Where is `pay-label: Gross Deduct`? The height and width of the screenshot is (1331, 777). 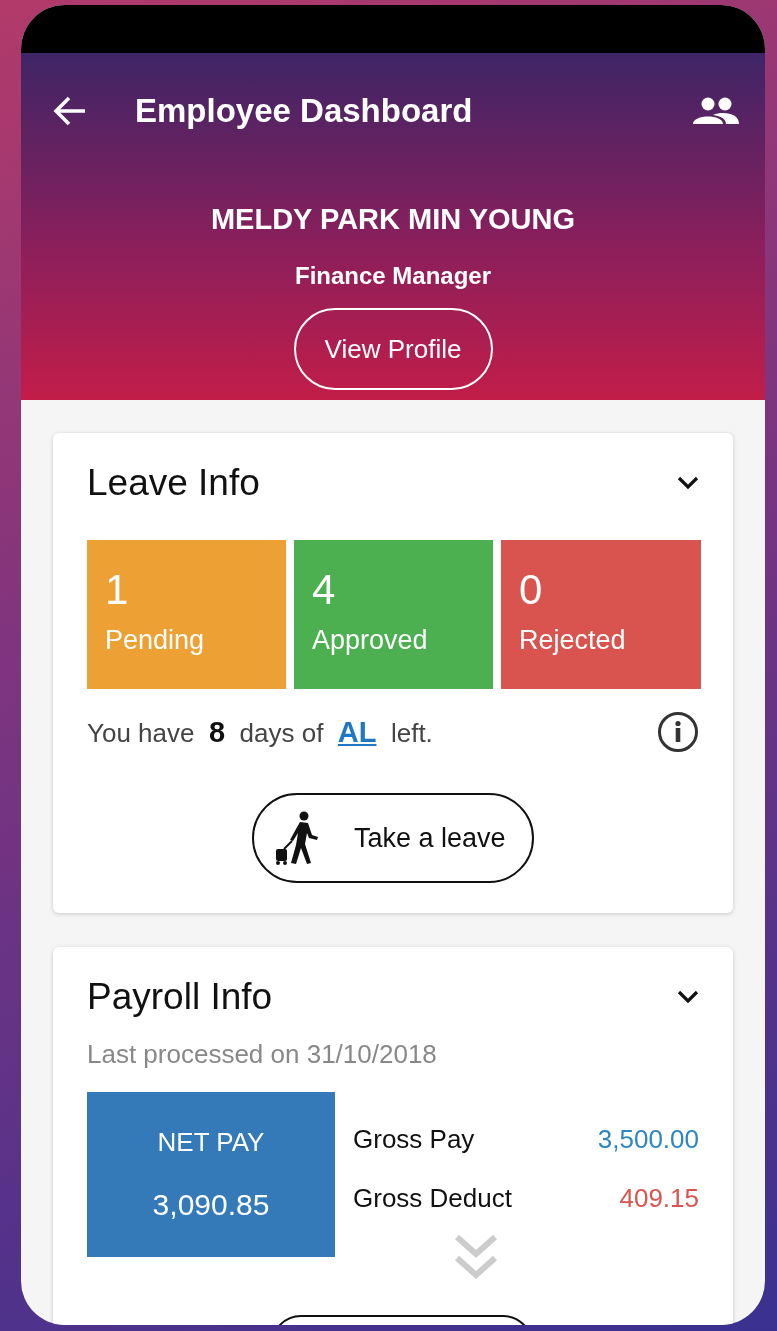 pay-label: Gross Deduct is located at coordinates (432, 1198).